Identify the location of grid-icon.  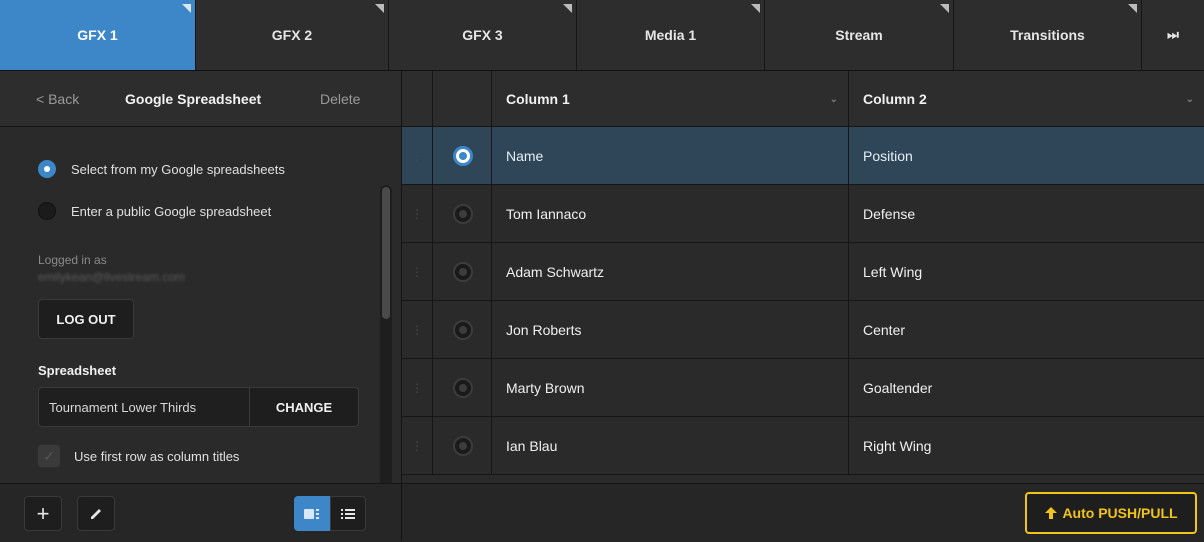
(311, 513).